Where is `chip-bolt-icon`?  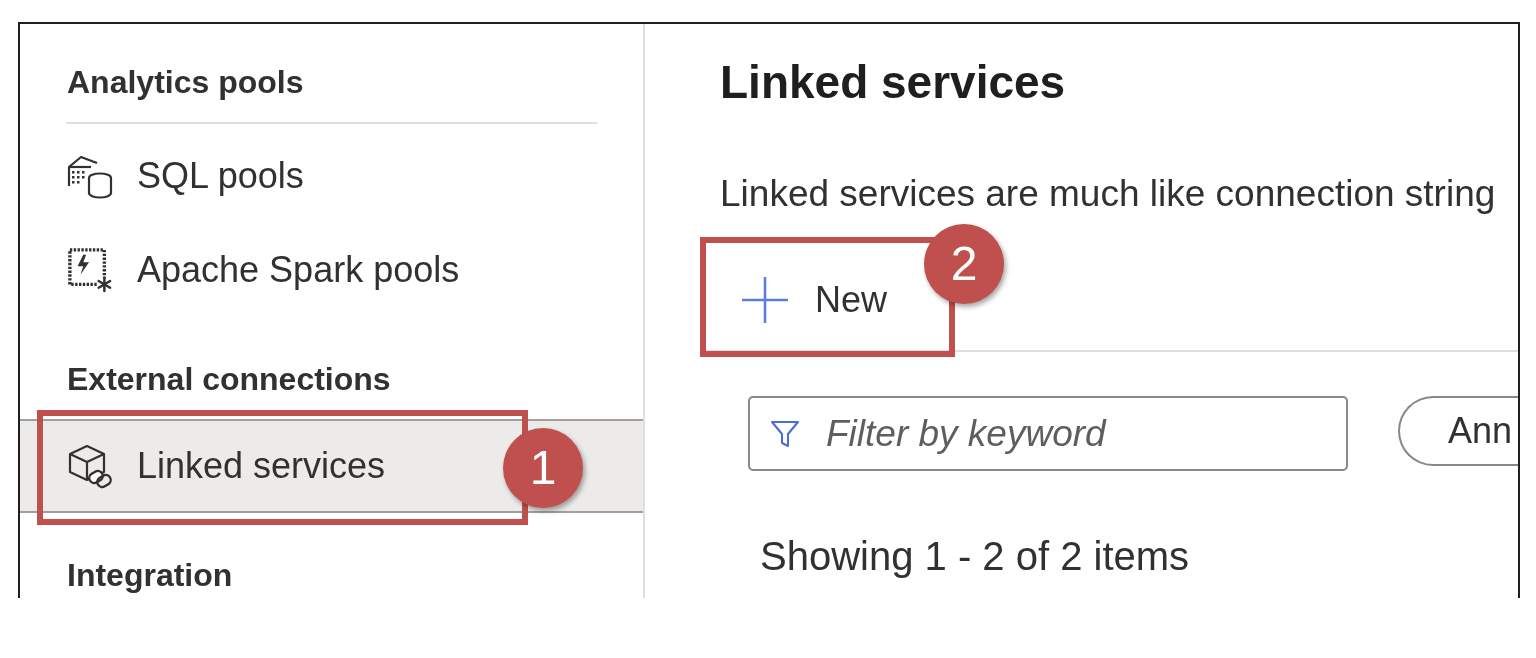 chip-bolt-icon is located at coordinates (90, 270).